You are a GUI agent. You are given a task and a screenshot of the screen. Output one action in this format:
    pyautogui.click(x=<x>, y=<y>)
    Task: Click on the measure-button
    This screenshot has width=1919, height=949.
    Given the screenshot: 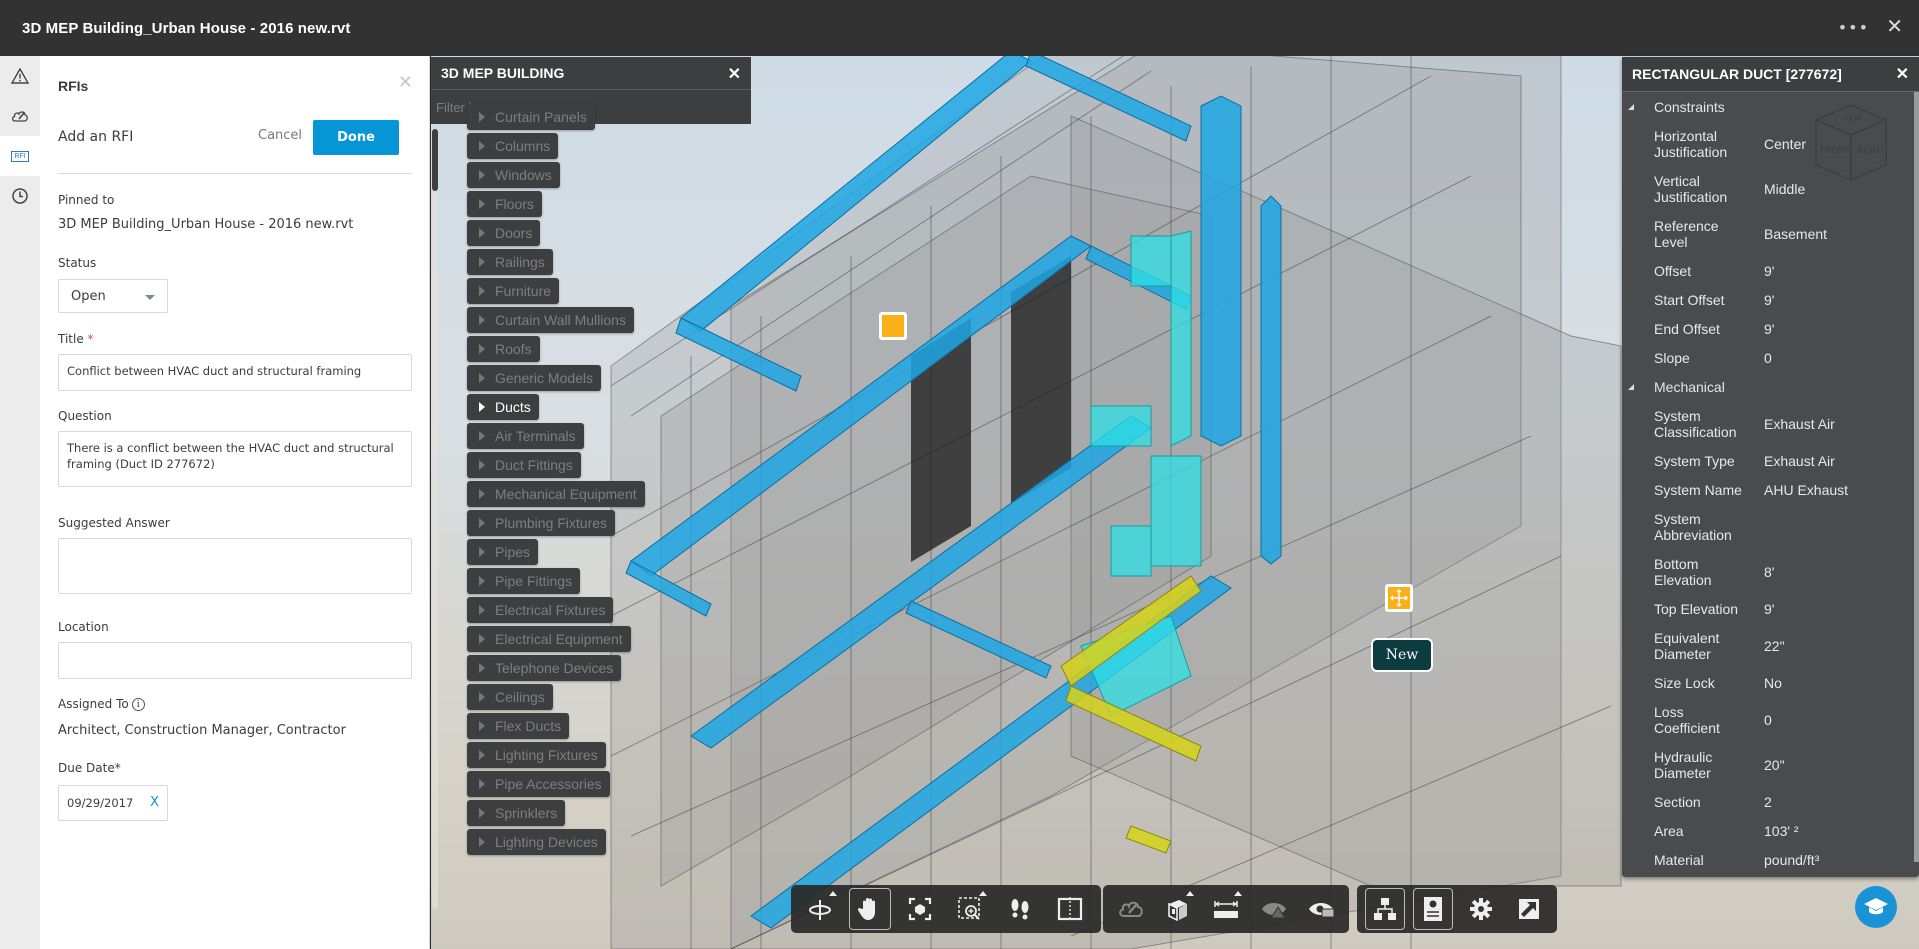 What is the action you would take?
    pyautogui.click(x=1226, y=909)
    